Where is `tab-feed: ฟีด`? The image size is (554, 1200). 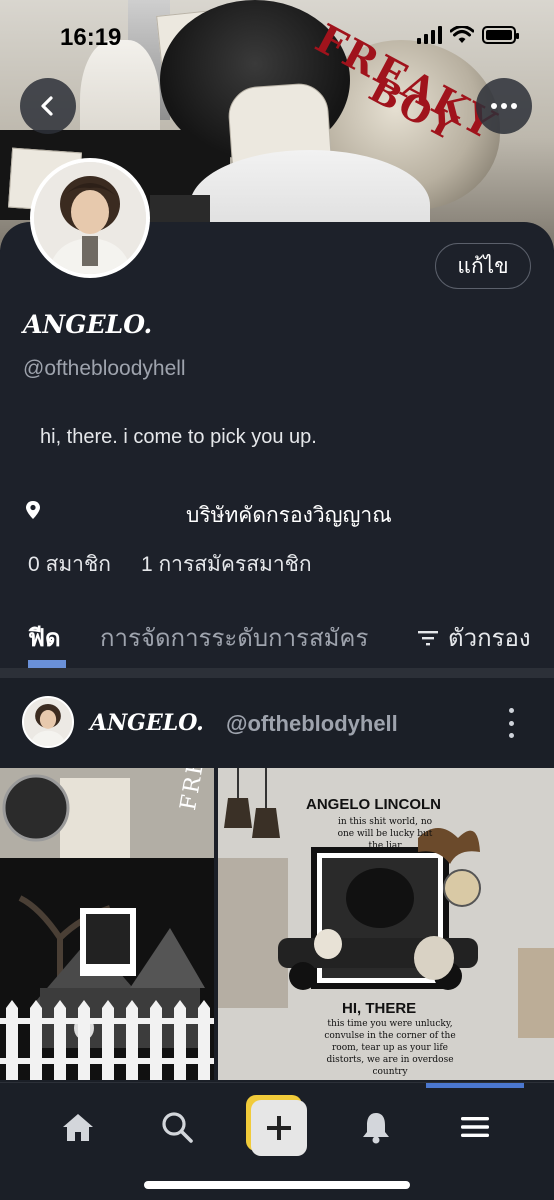 tab-feed: ฟีด is located at coordinates (44, 637).